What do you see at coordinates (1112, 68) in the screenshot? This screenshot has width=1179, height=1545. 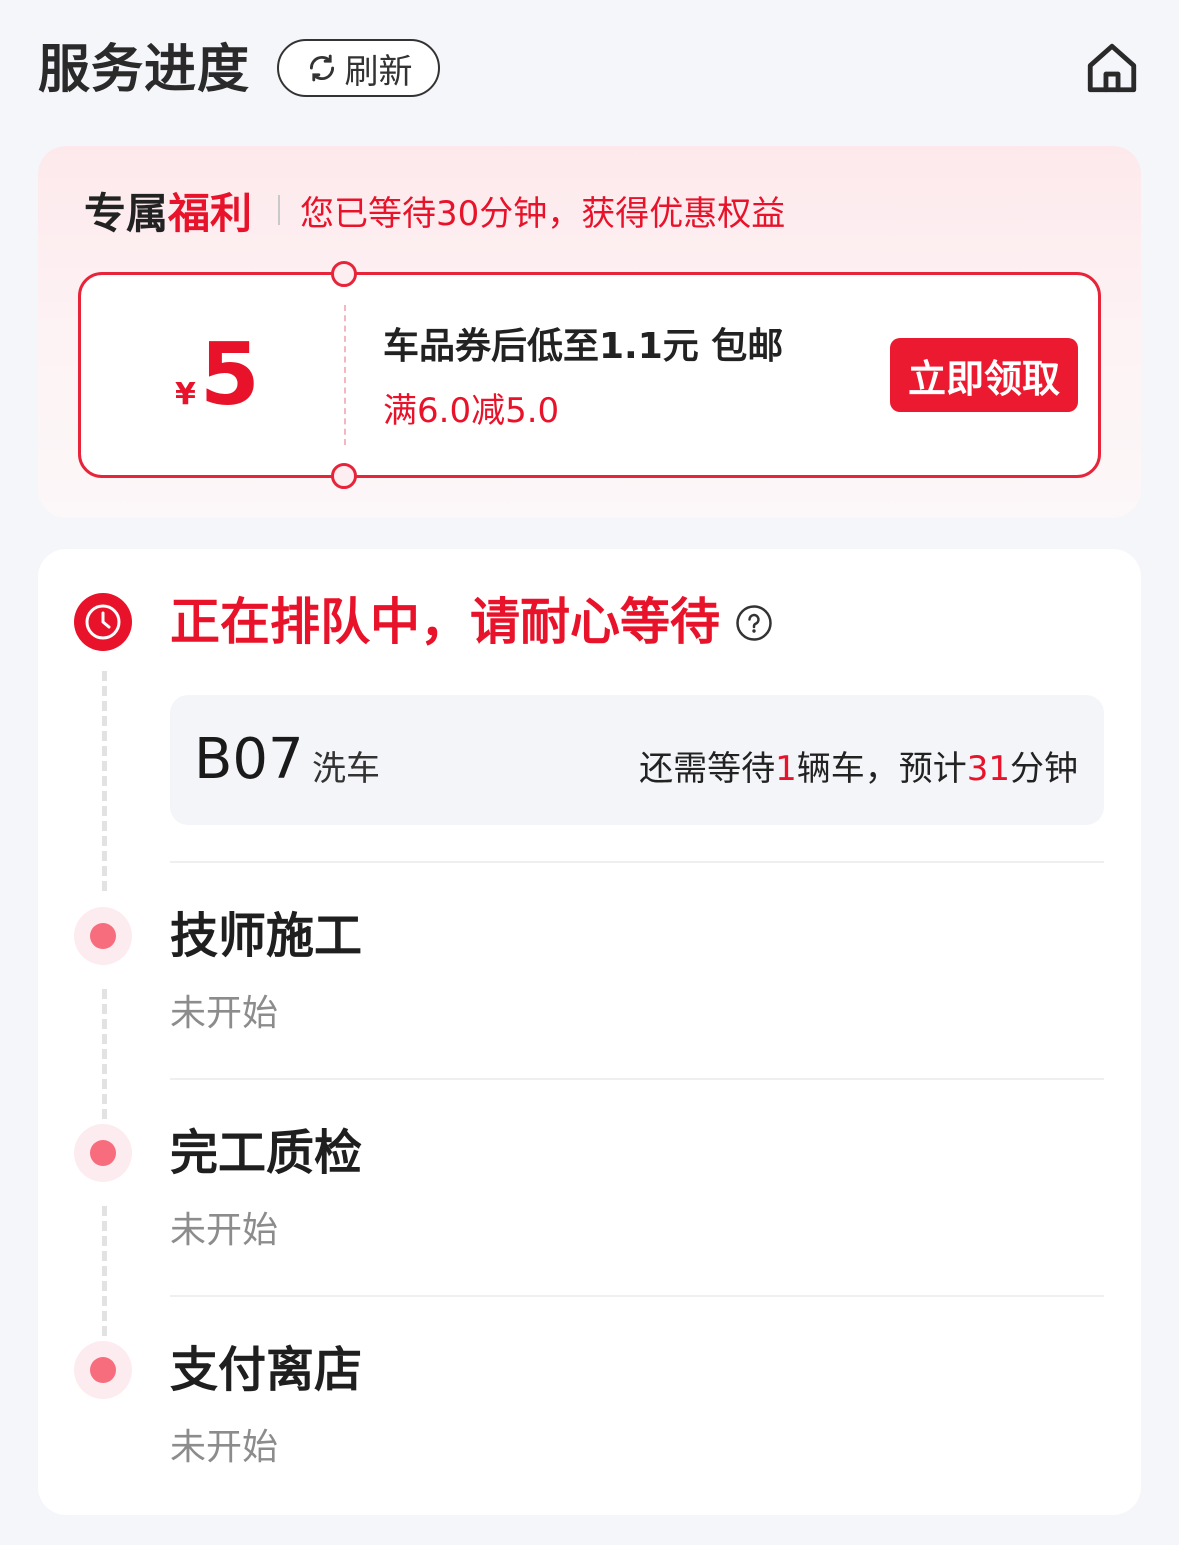 I see `home-icon` at bounding box center [1112, 68].